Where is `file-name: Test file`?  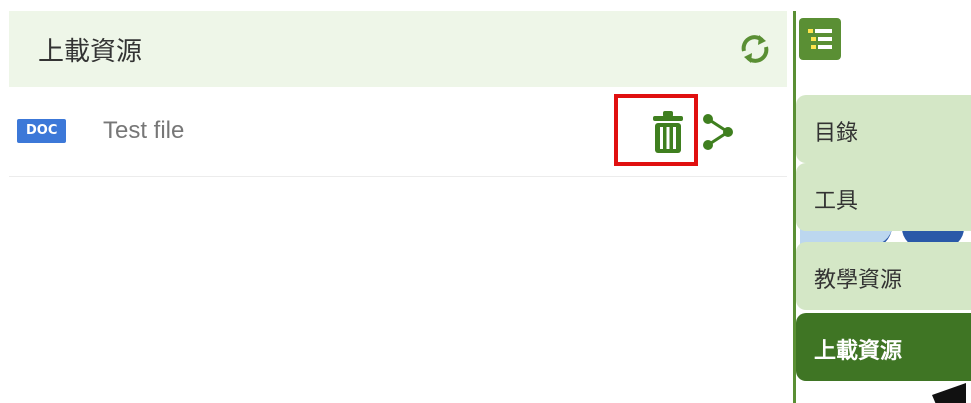
file-name: Test file is located at coordinates (143, 131).